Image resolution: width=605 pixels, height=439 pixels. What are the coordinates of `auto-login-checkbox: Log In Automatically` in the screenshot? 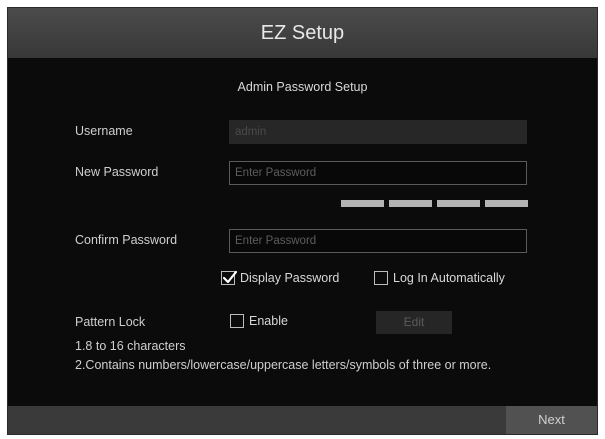 It's located at (439, 278).